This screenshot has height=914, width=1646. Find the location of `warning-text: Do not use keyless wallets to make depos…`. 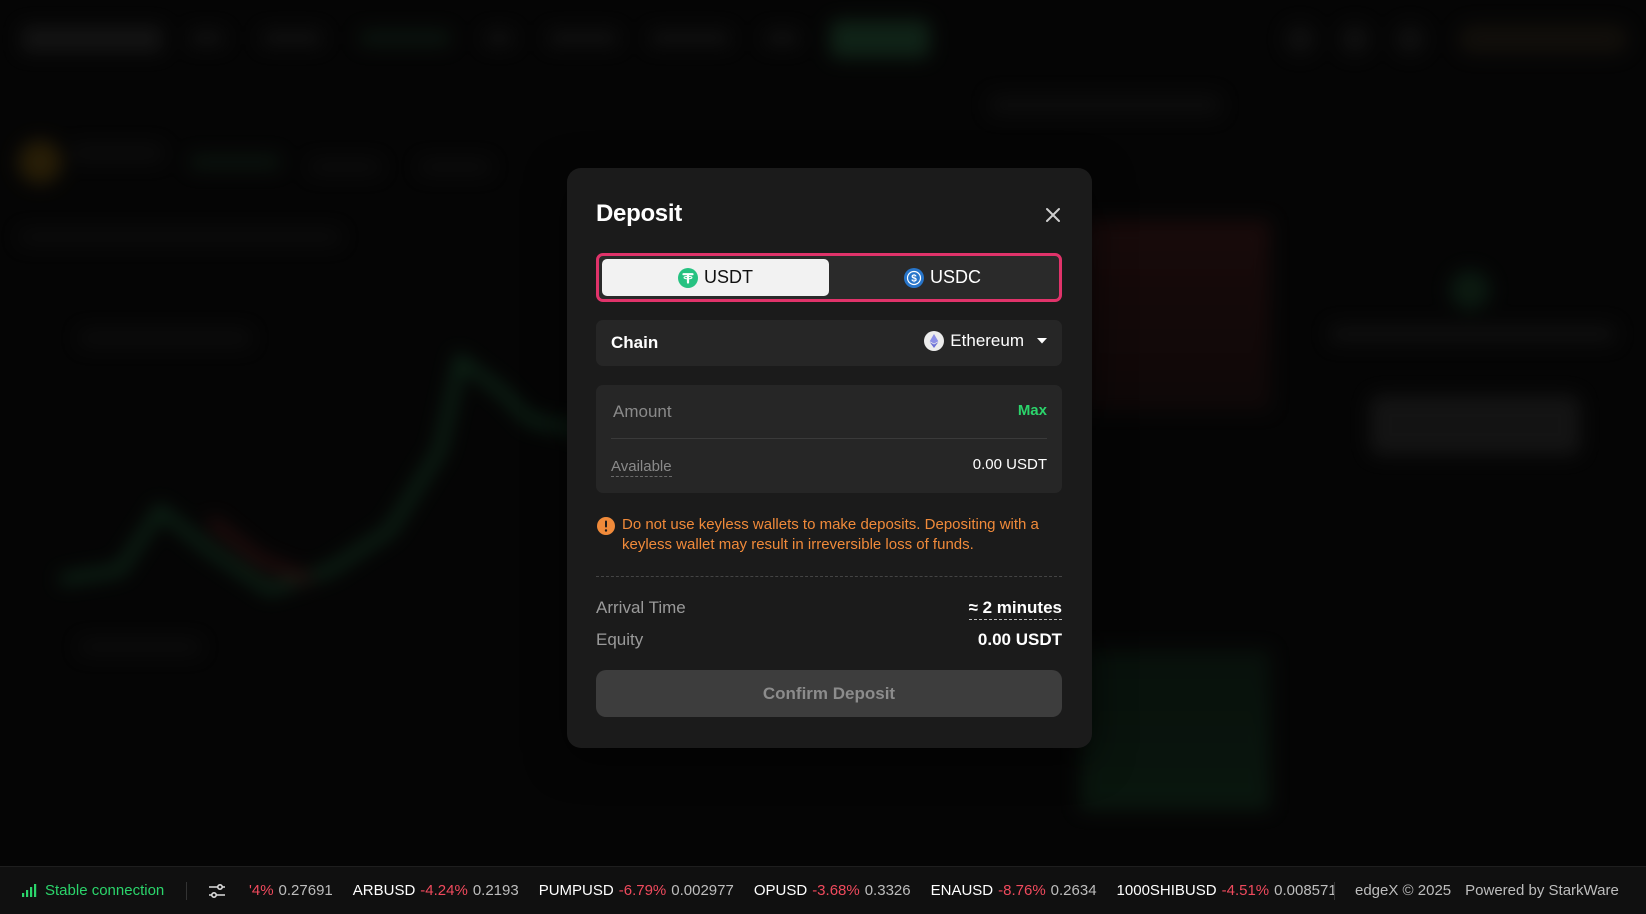

warning-text: Do not use keyless wallets to make depos… is located at coordinates (830, 534).